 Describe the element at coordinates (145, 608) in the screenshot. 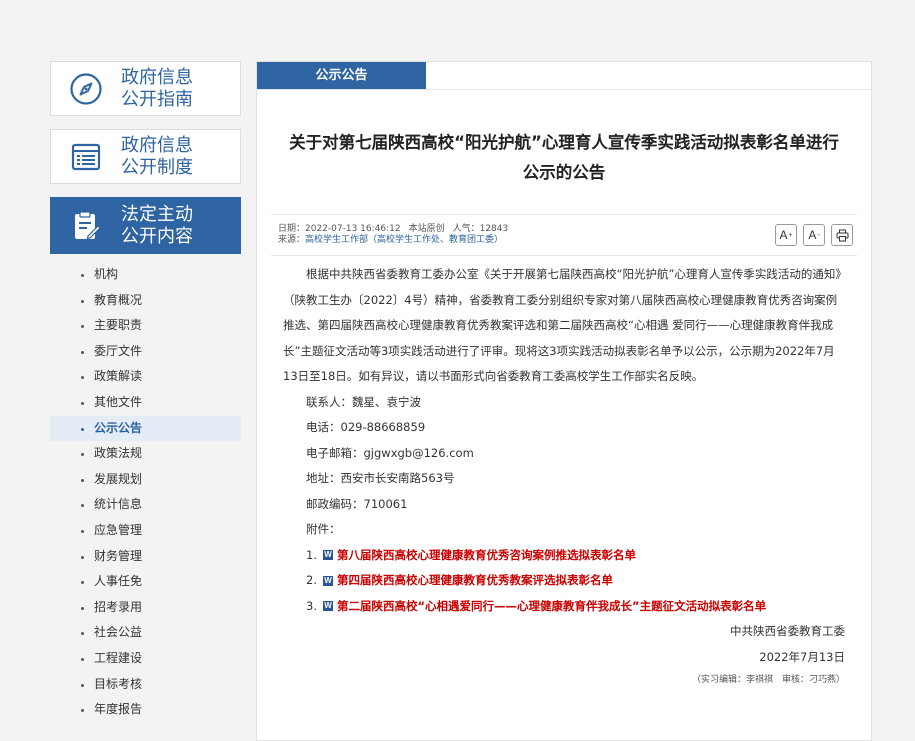

I see `sidebar-item: 招考录用` at that location.